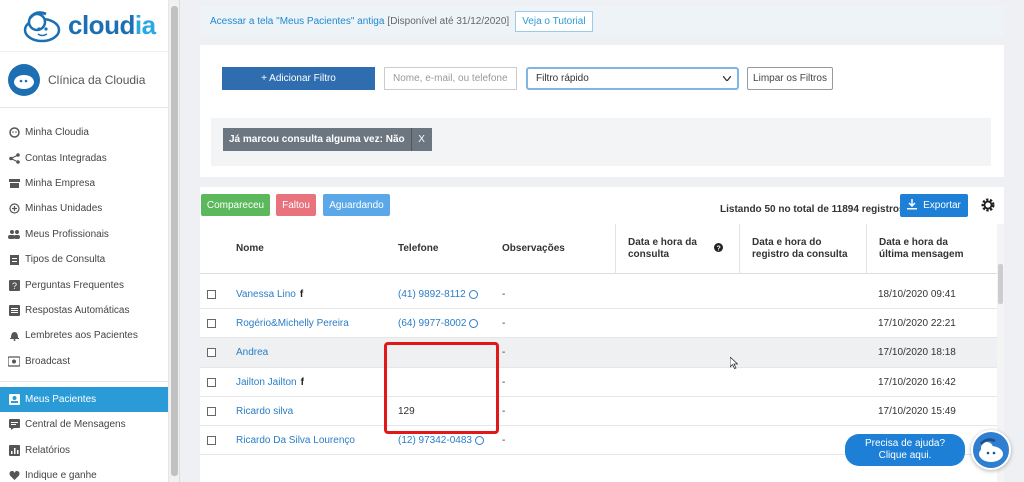  Describe the element at coordinates (790, 78) in the screenshot. I see `clear-filters-button: Limpar os Filtros` at that location.